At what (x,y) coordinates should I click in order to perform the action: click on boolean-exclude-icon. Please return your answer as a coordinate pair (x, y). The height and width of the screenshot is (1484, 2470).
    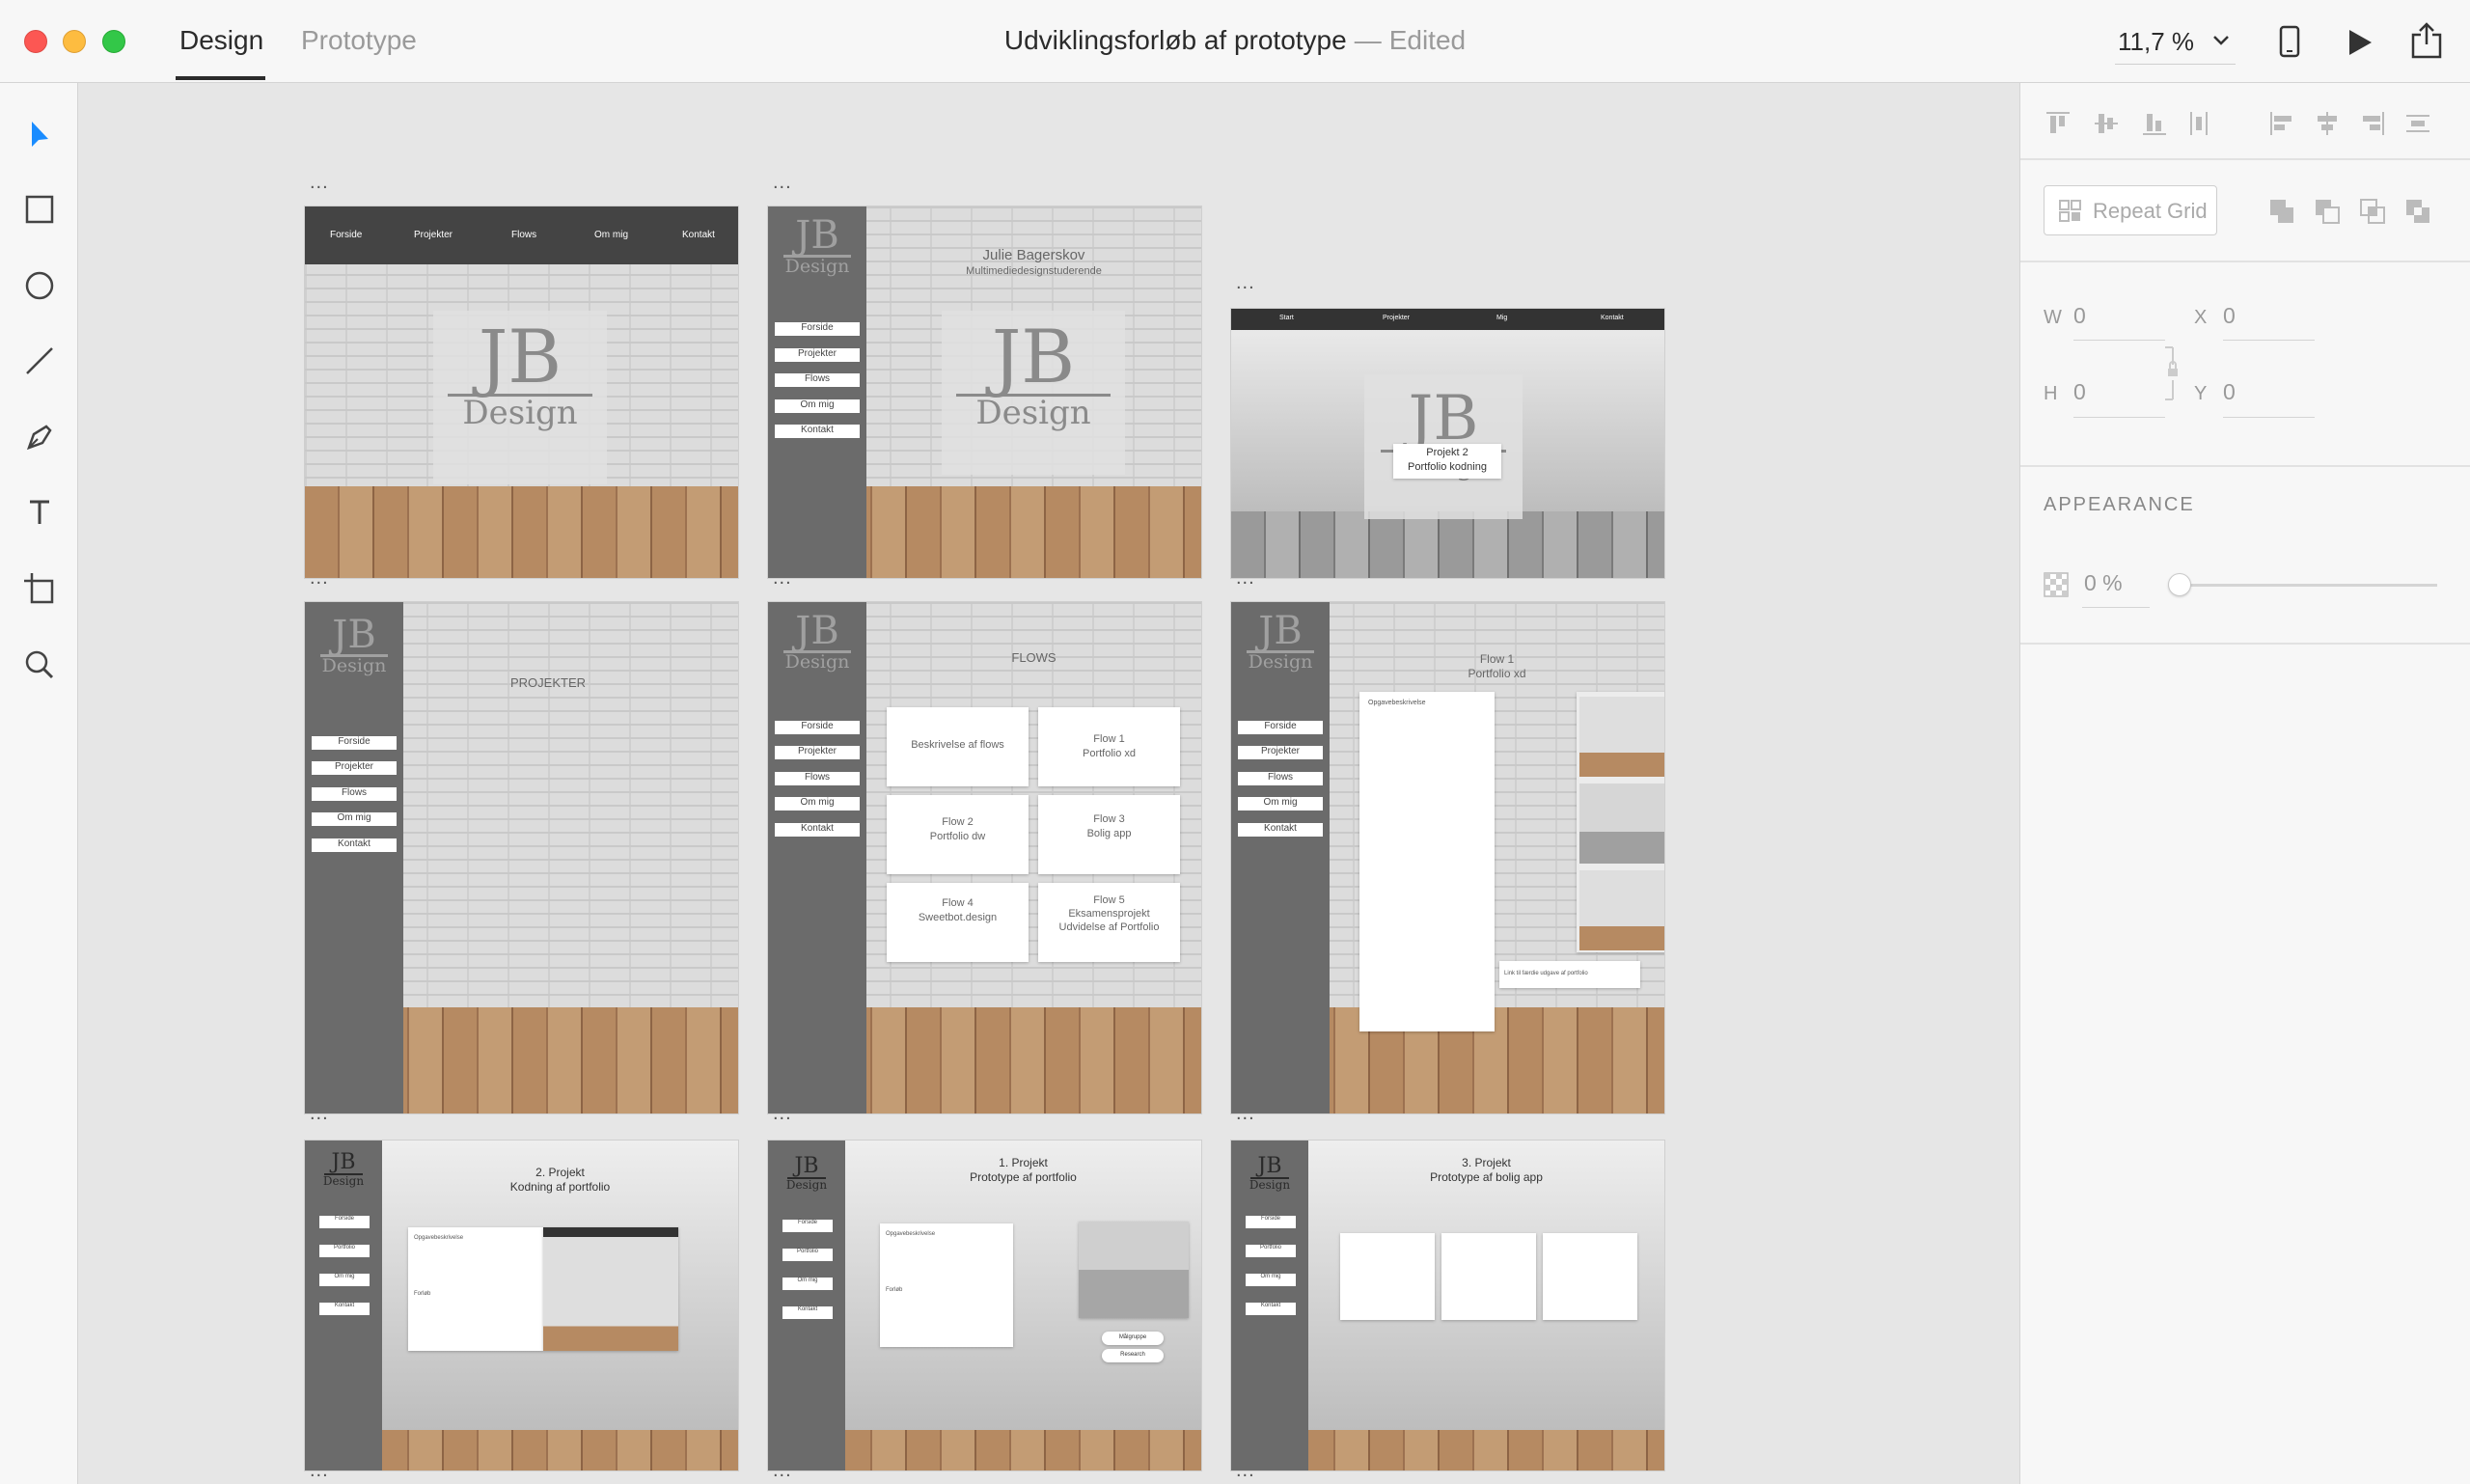
    Looking at the image, I should click on (2417, 211).